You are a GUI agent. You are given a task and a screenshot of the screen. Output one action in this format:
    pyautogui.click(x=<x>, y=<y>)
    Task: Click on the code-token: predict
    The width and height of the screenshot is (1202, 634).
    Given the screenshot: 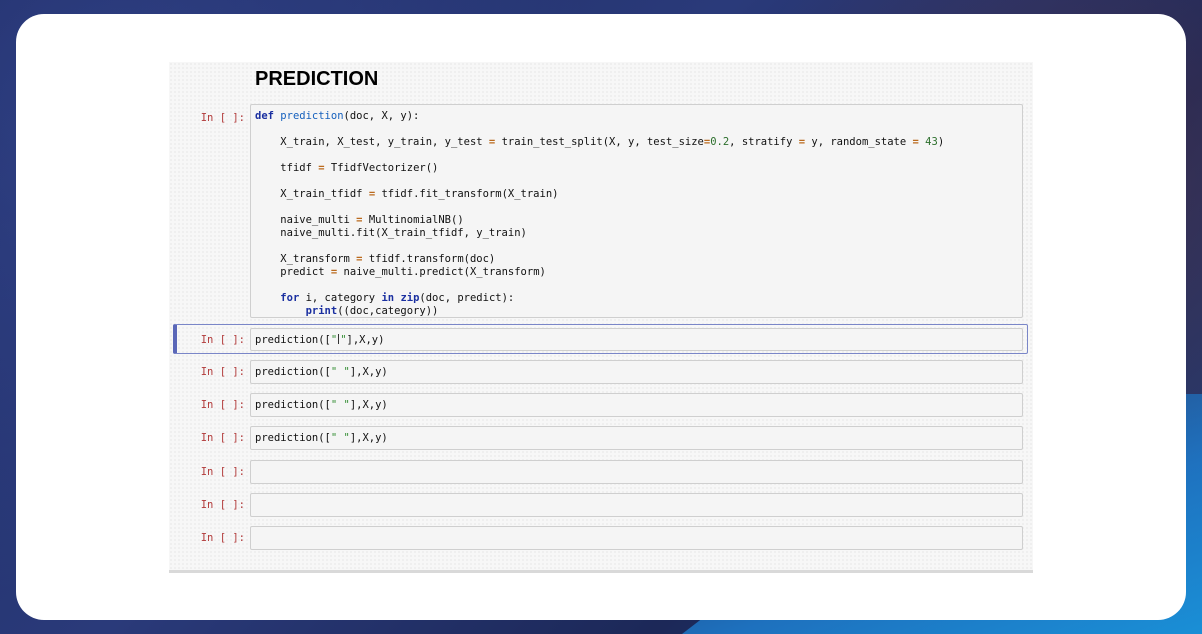 What is the action you would take?
    pyautogui.click(x=302, y=272)
    